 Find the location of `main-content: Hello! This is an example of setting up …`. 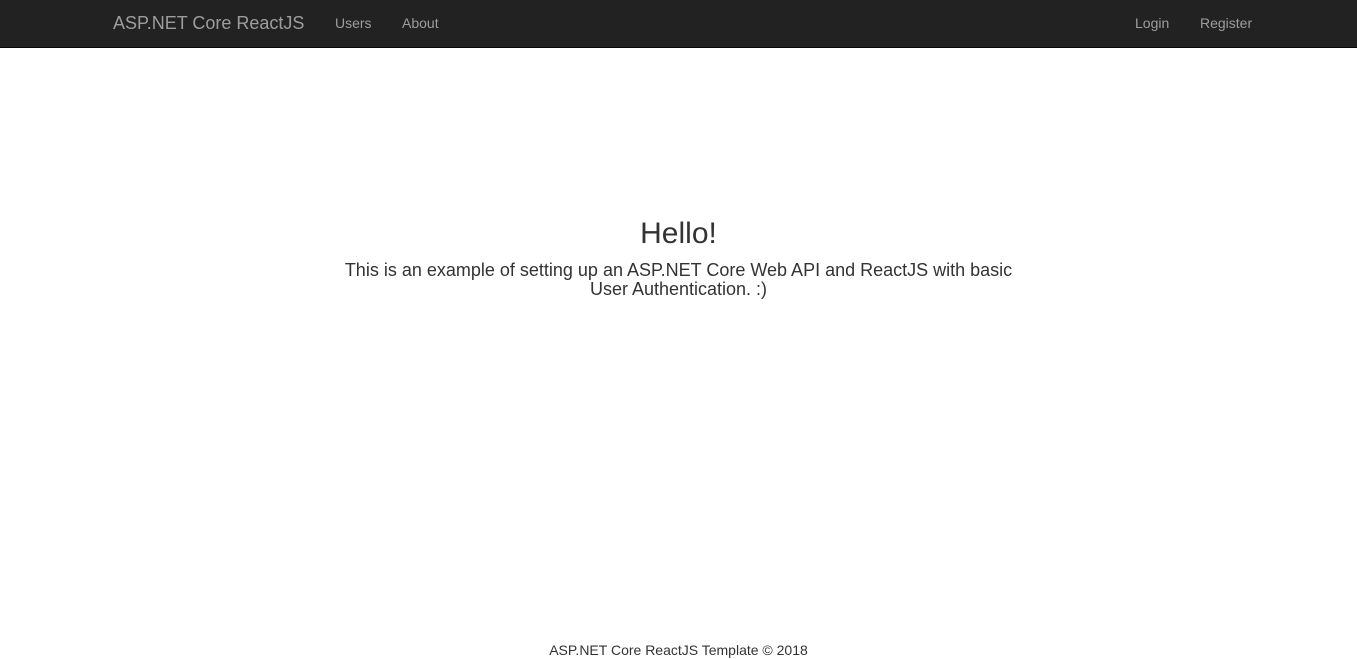

main-content: Hello! This is an example of setting up … is located at coordinates (678, 256).